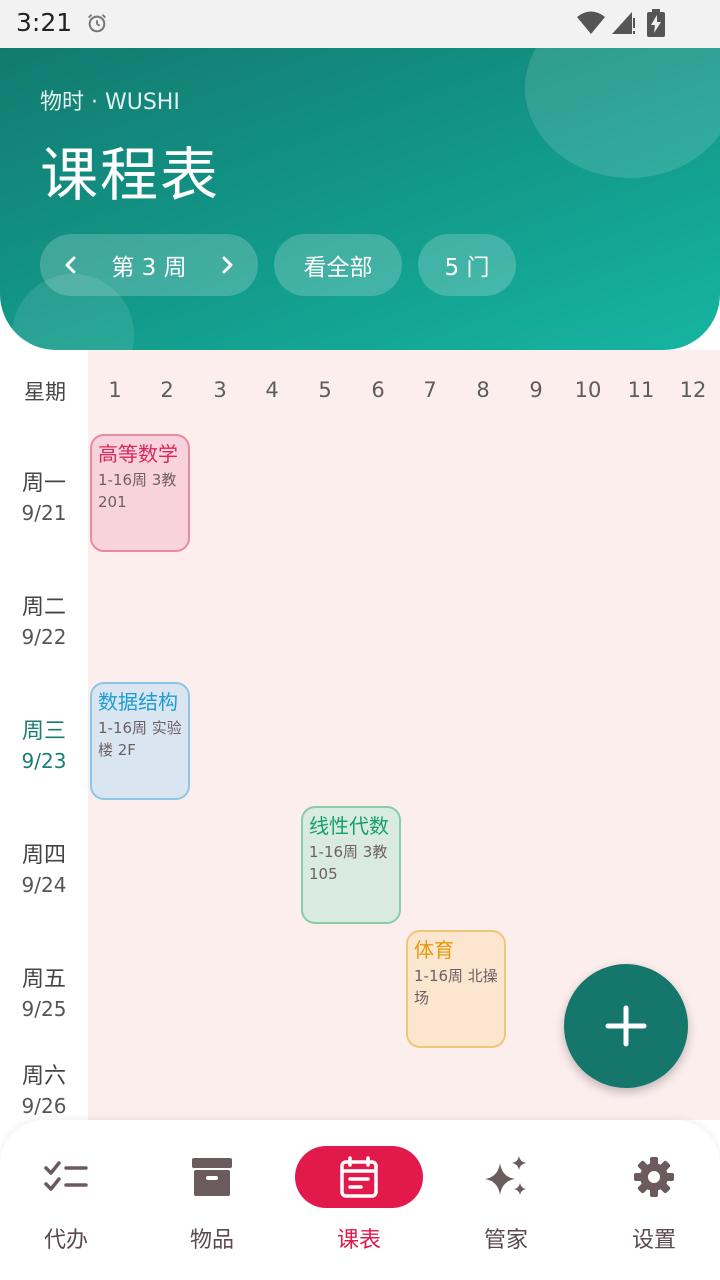 This screenshot has height=1280, width=720. What do you see at coordinates (149, 268) in the screenshot?
I see `week-label: 第 3 周` at bounding box center [149, 268].